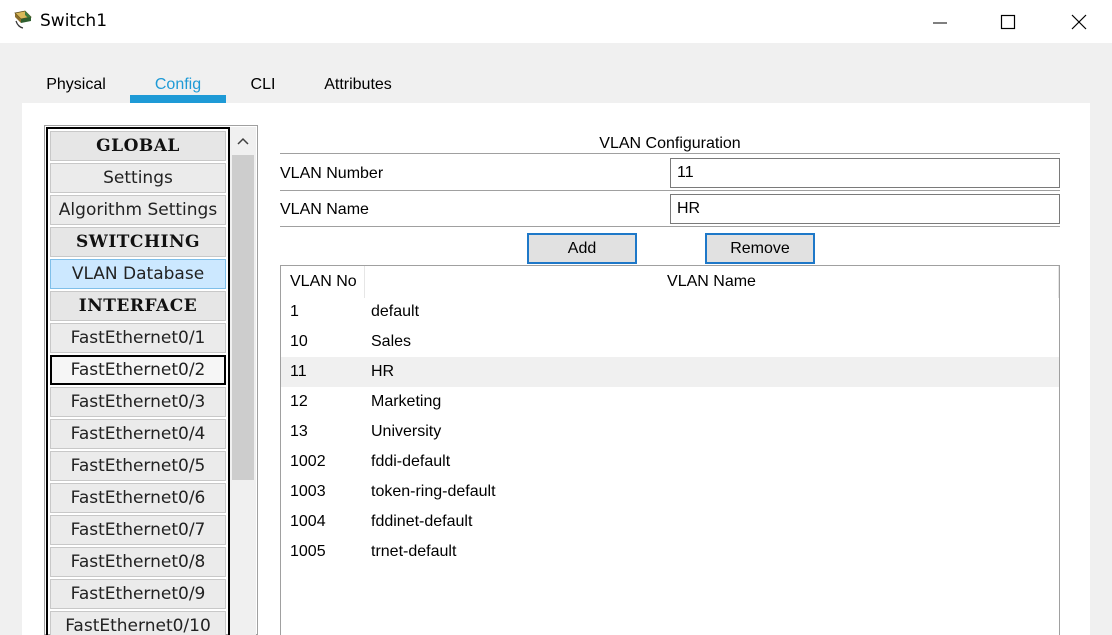 The image size is (1112, 635). Describe the element at coordinates (23, 19) in the screenshot. I see `switch-app-icon` at that location.